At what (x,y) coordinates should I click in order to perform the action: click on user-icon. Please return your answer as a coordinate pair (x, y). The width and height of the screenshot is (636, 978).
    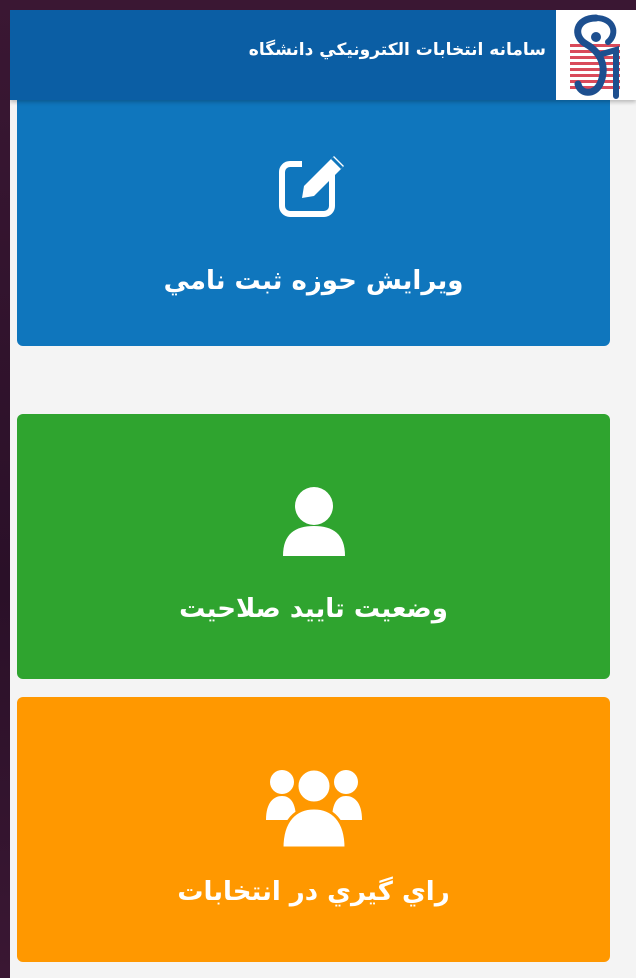
    Looking at the image, I should click on (314, 524).